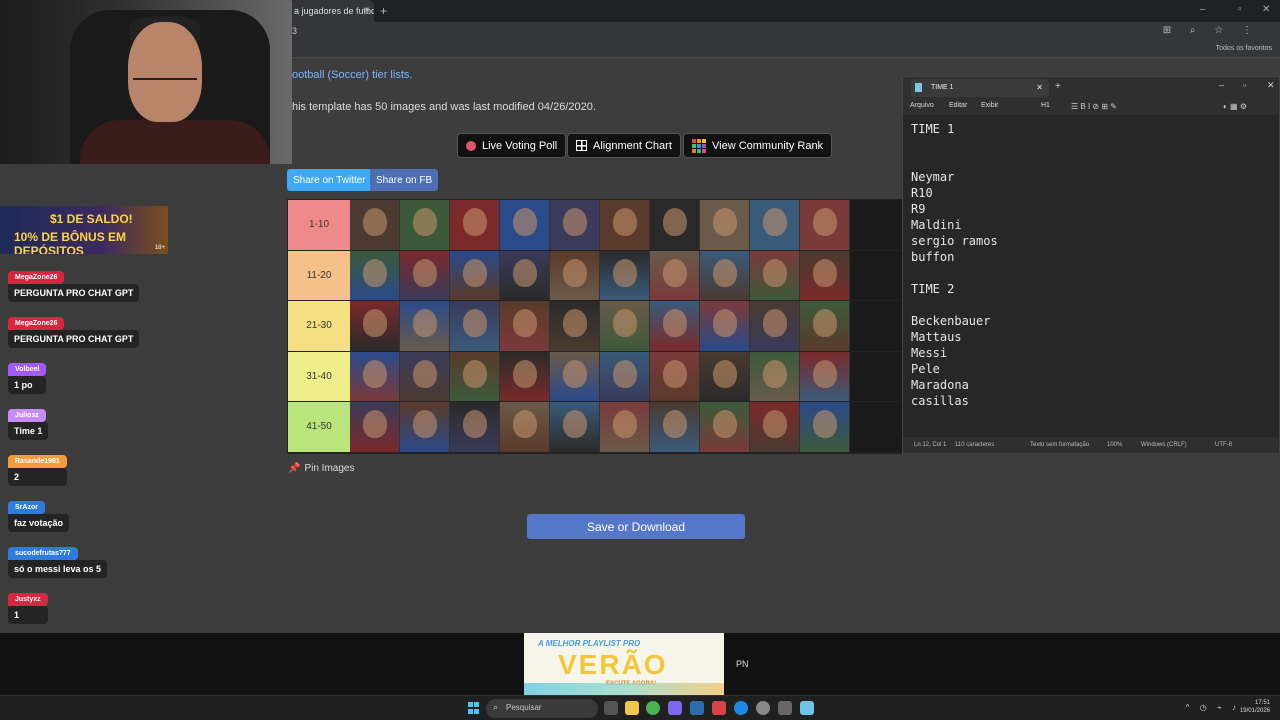 This screenshot has width=1280, height=720. What do you see at coordinates (785, 708) in the screenshot?
I see `settings-icon` at bounding box center [785, 708].